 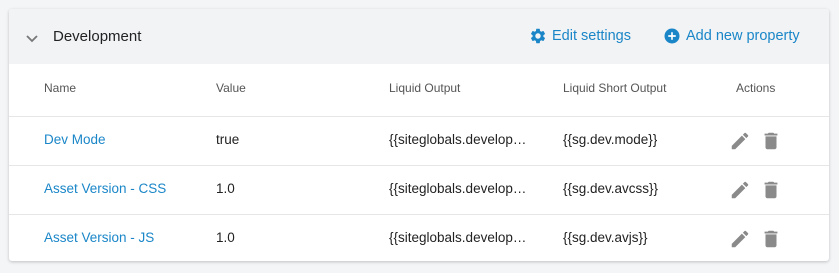 I want to click on add-new-property-button: Add new property, so click(x=731, y=36).